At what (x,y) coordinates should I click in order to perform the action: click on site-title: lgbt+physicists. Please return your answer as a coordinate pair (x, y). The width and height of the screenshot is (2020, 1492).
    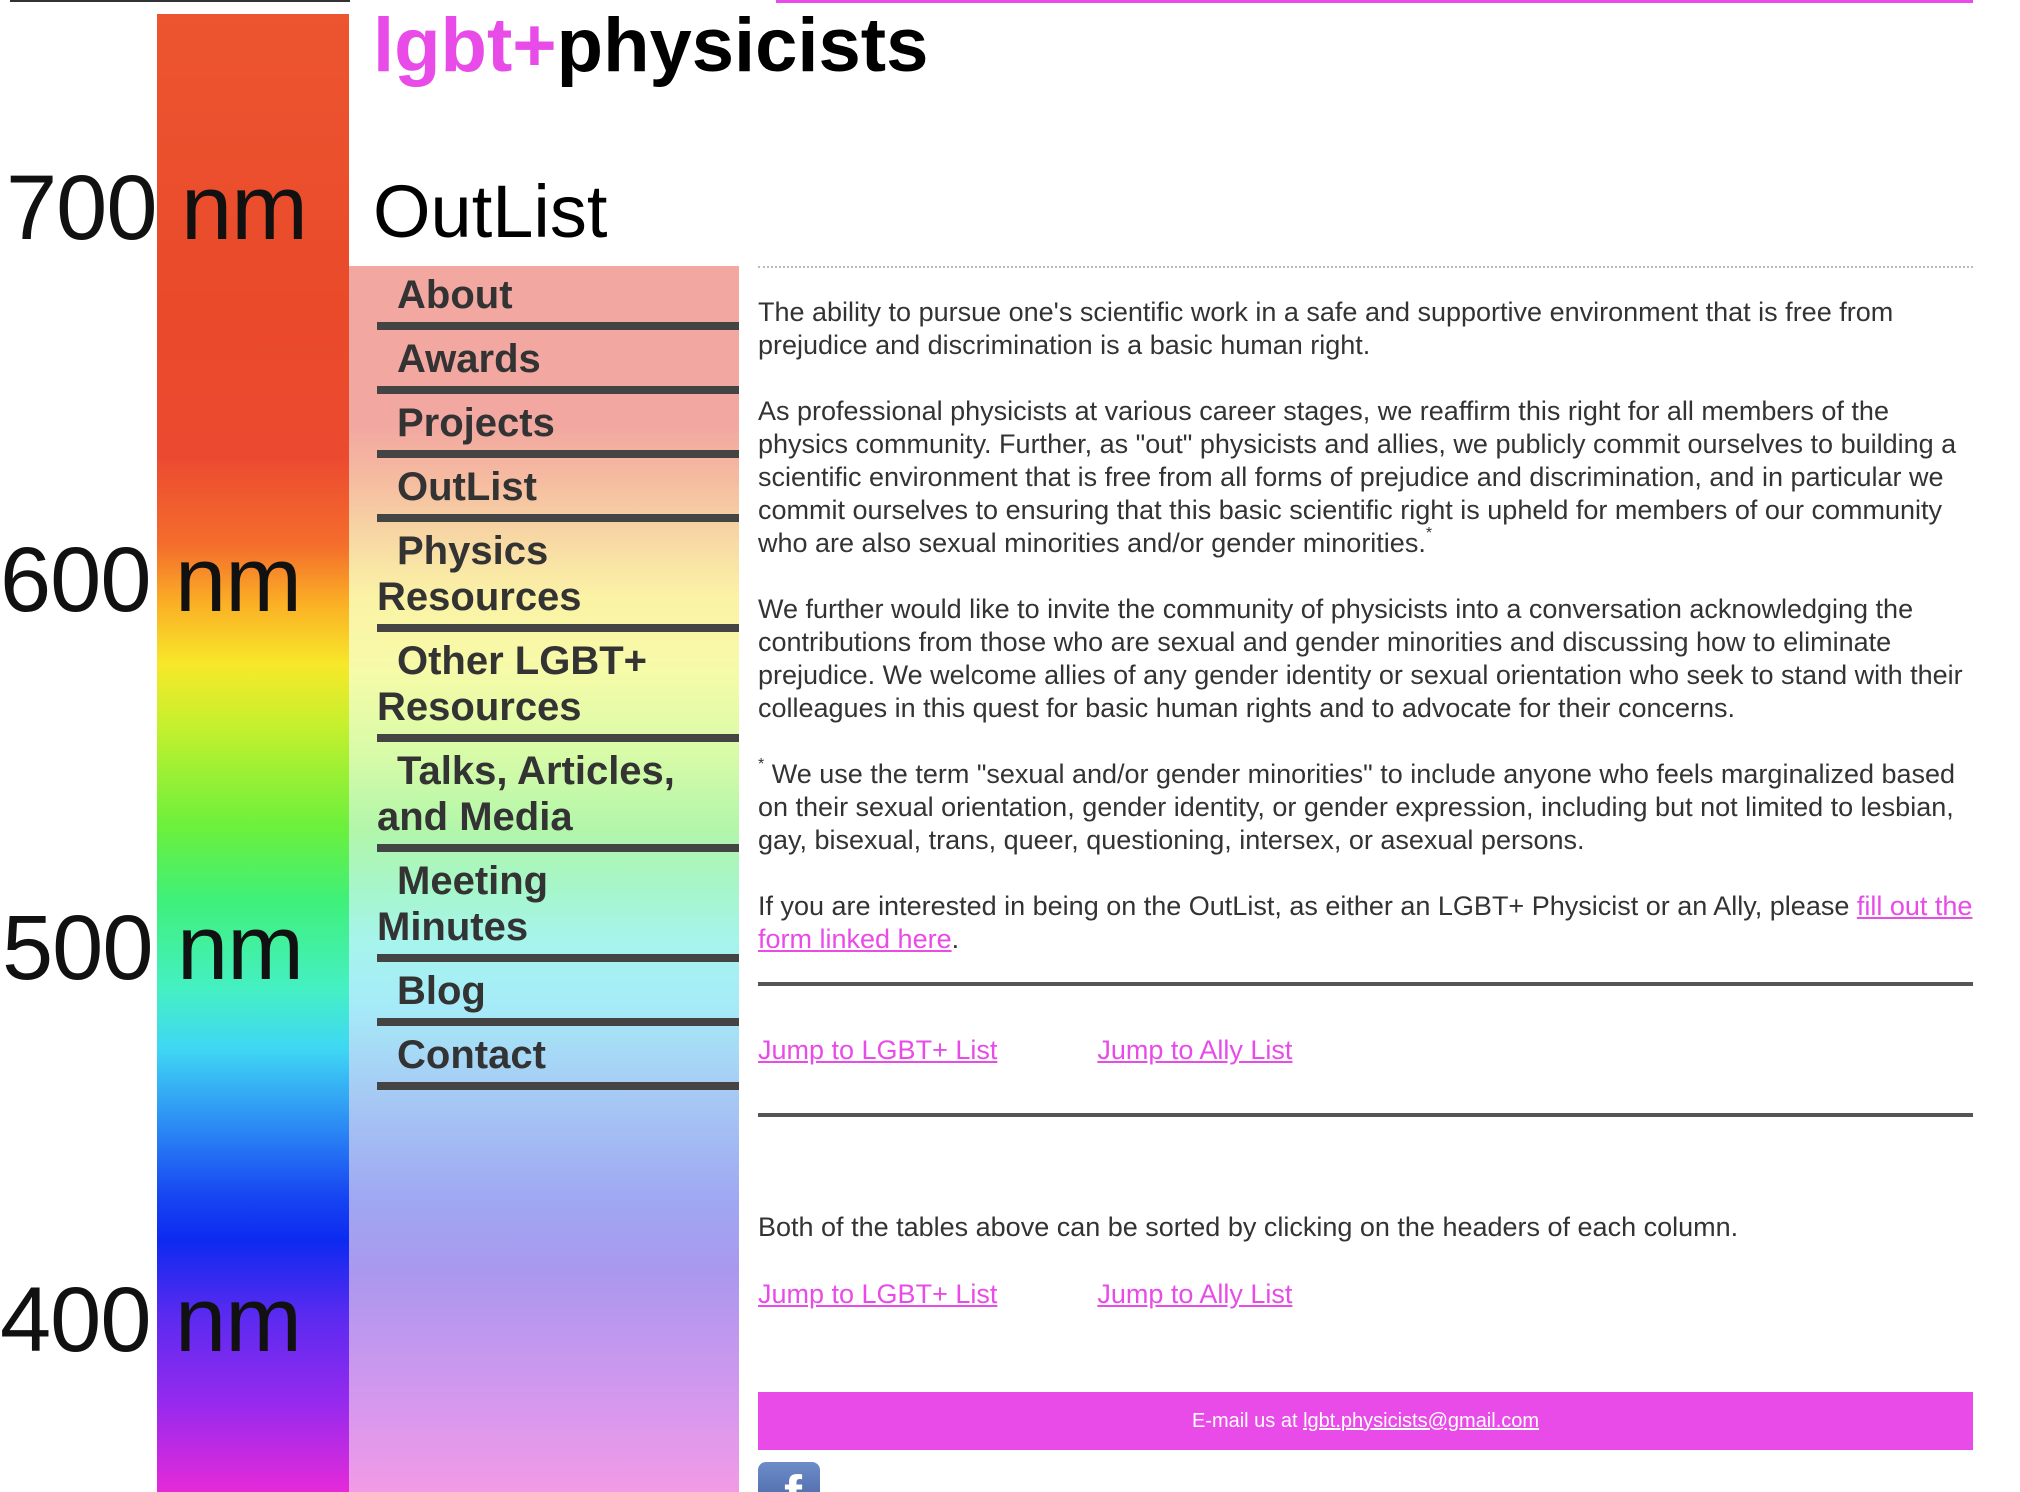
    Looking at the image, I should click on (650, 46).